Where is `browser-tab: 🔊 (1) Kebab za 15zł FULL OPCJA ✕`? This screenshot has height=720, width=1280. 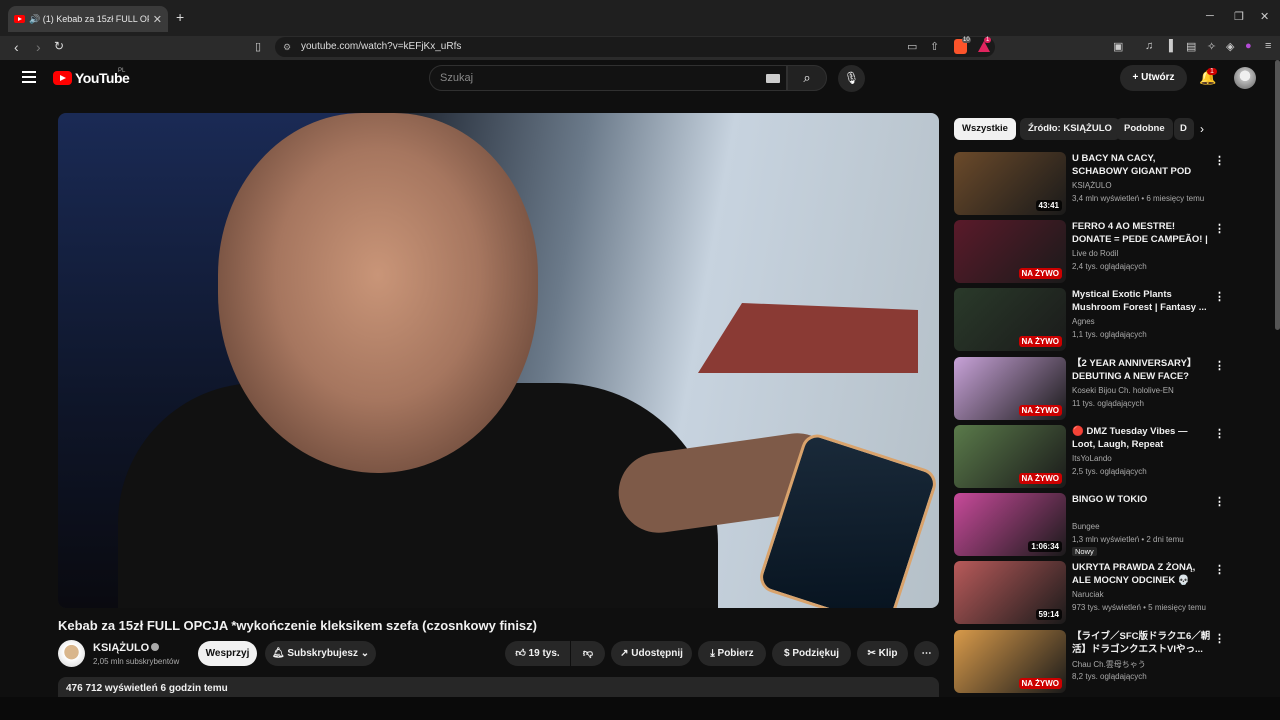 browser-tab: 🔊 (1) Kebab za 15zł FULL OPCJA ✕ is located at coordinates (88, 19).